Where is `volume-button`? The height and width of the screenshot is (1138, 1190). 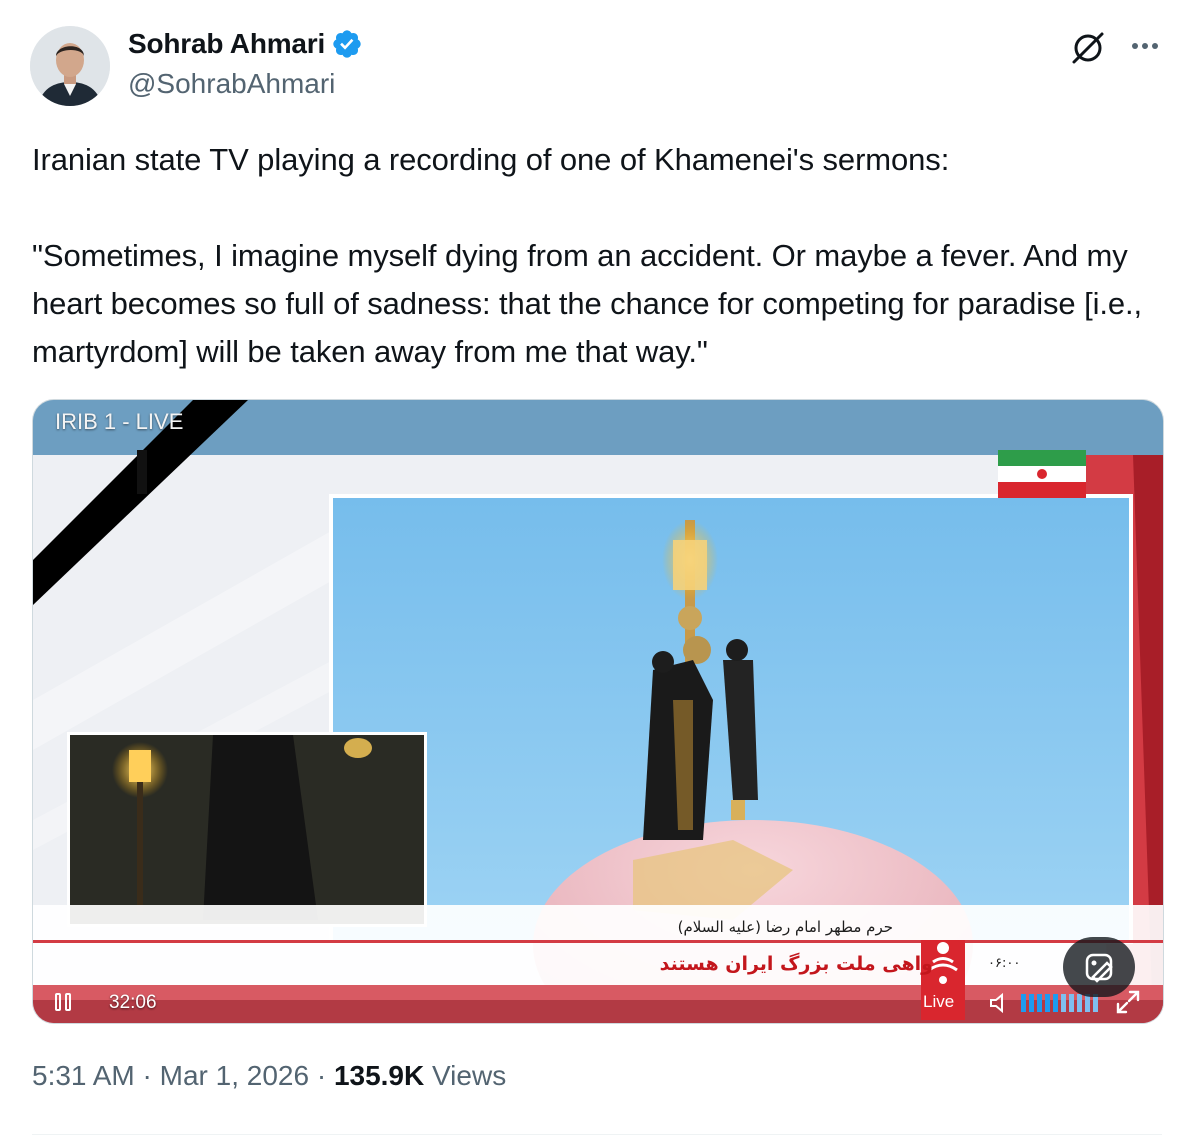
volume-button is located at coordinates (999, 1003).